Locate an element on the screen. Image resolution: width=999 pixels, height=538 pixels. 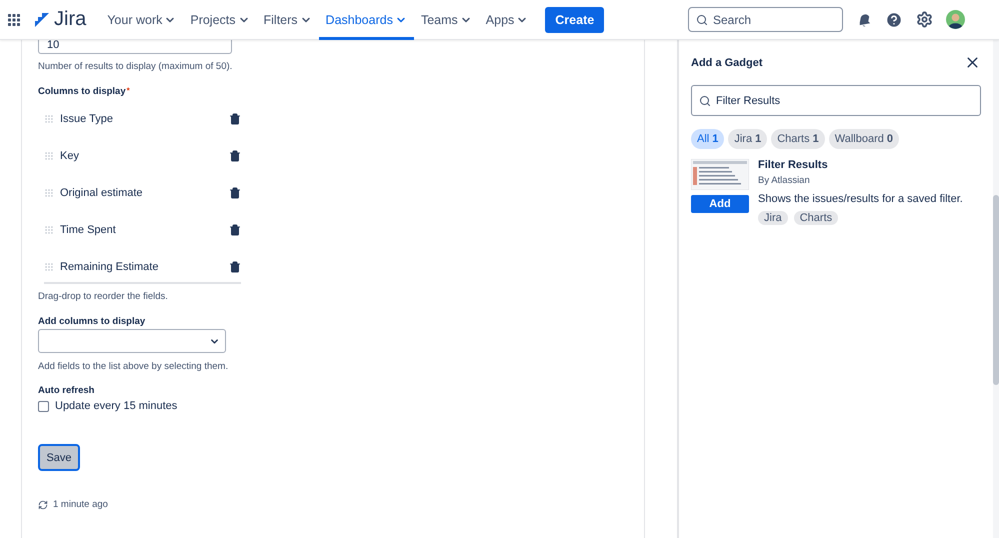
results-hint: Number of results to display (maximum of 50). is located at coordinates (136, 66).